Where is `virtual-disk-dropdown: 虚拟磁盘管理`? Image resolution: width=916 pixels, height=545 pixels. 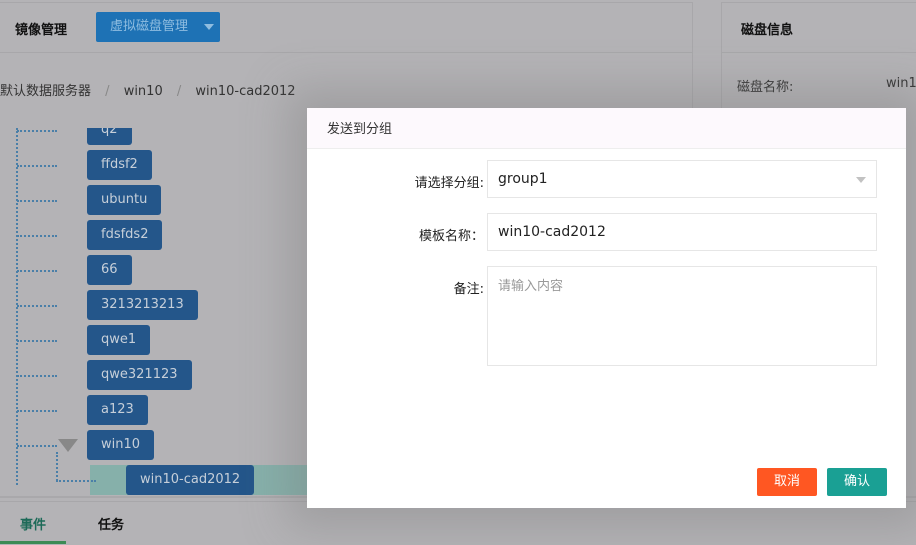
virtual-disk-dropdown: 虚拟磁盘管理 is located at coordinates (158, 27).